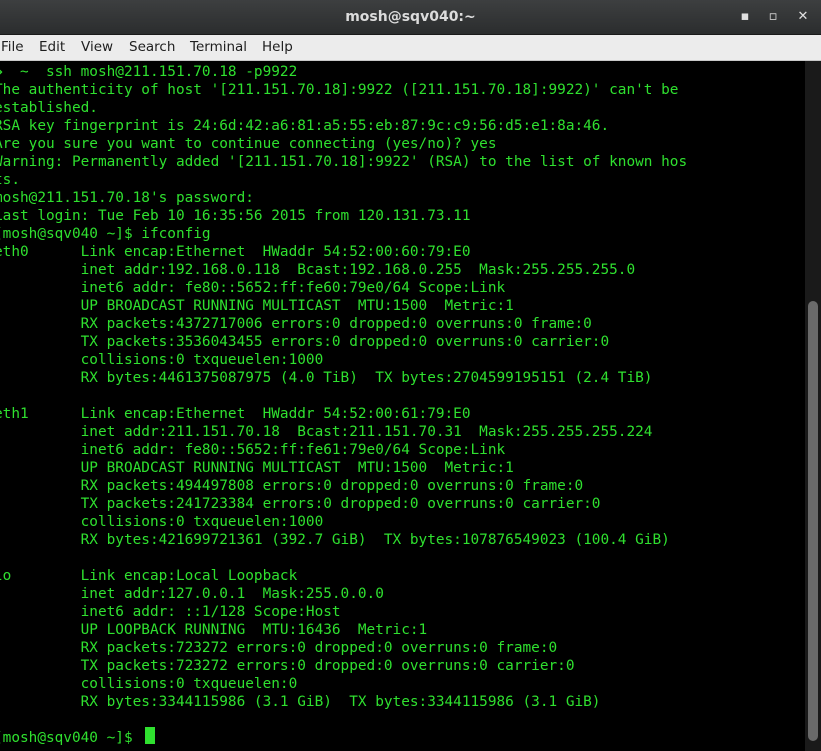  I want to click on terminal-line: [mosh@sqv040 ~]$ ifconfig, so click(105, 234).